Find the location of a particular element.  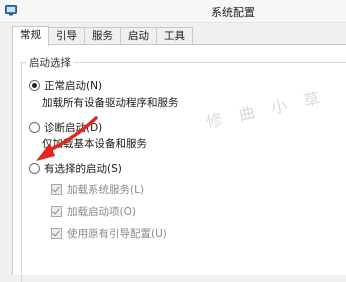

load-system-services-option: 加载系统服务(L) is located at coordinates (97, 189).